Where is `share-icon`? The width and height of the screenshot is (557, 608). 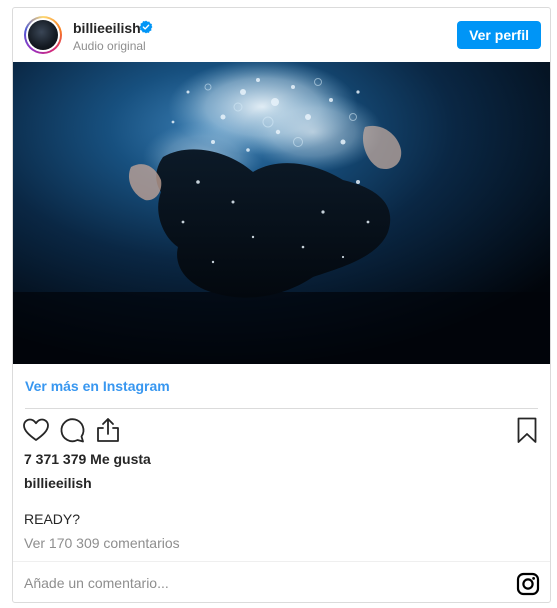
share-icon is located at coordinates (108, 430).